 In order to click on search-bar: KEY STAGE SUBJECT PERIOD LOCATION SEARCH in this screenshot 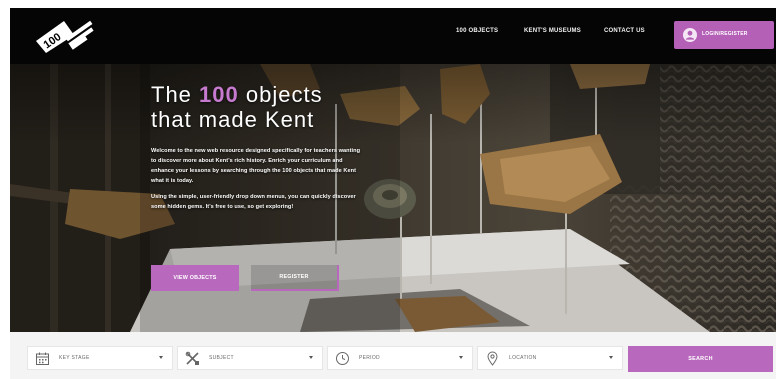, I will do `click(393, 355)`.